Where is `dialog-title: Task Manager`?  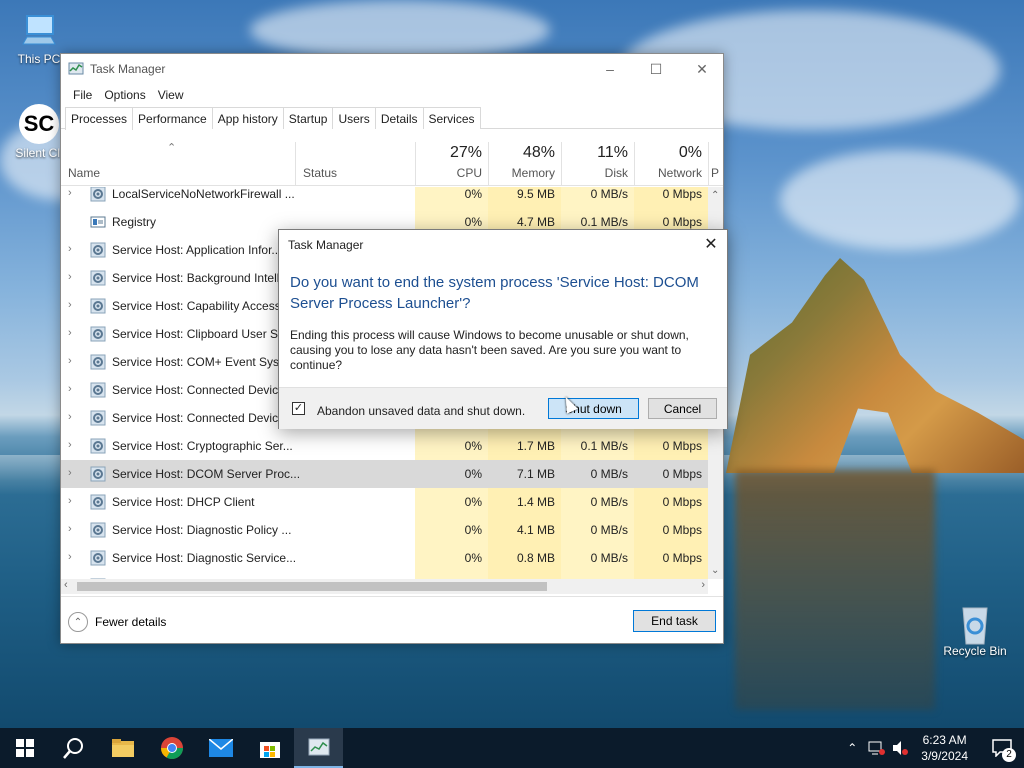
dialog-title: Task Manager is located at coordinates (326, 245).